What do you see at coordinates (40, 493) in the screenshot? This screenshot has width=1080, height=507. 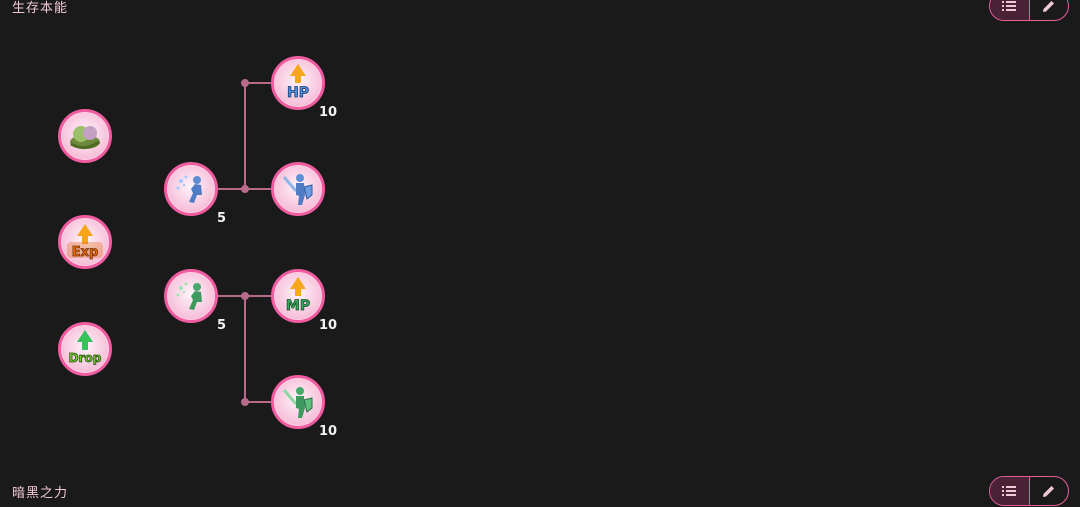 I see `section-title-dark-power: 暗黑之力` at bounding box center [40, 493].